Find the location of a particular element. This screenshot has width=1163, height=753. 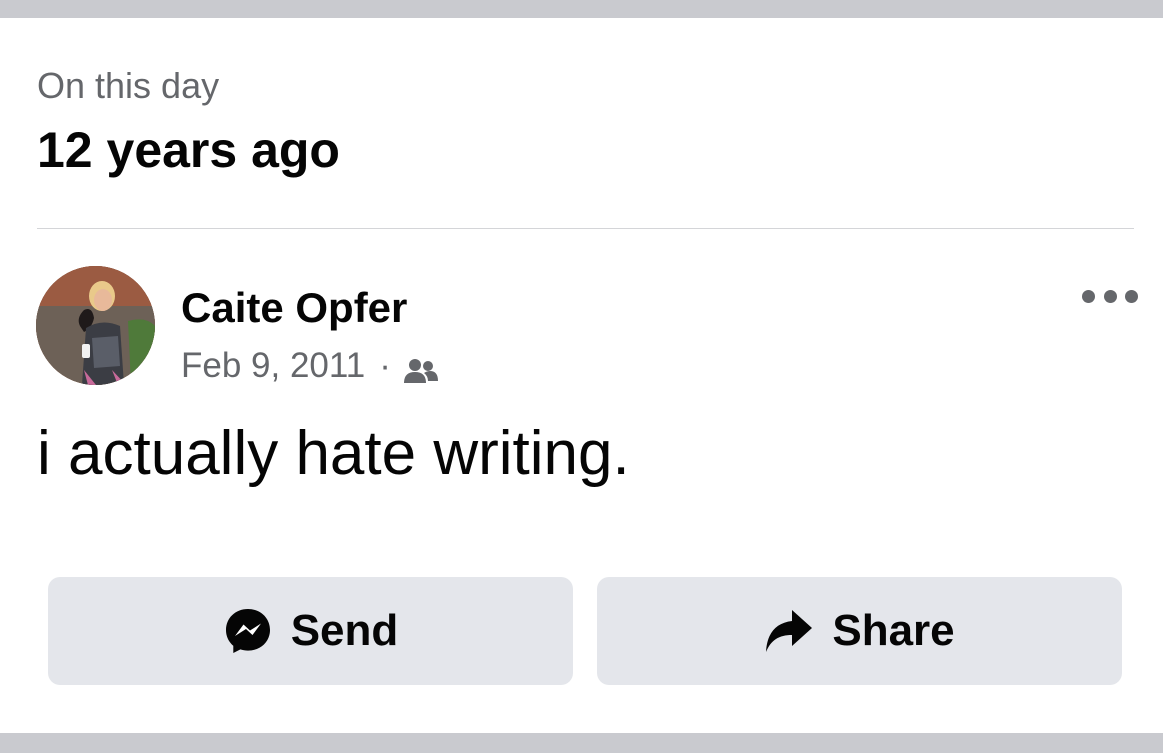

author-name: Caite Opfer is located at coordinates (294, 308).